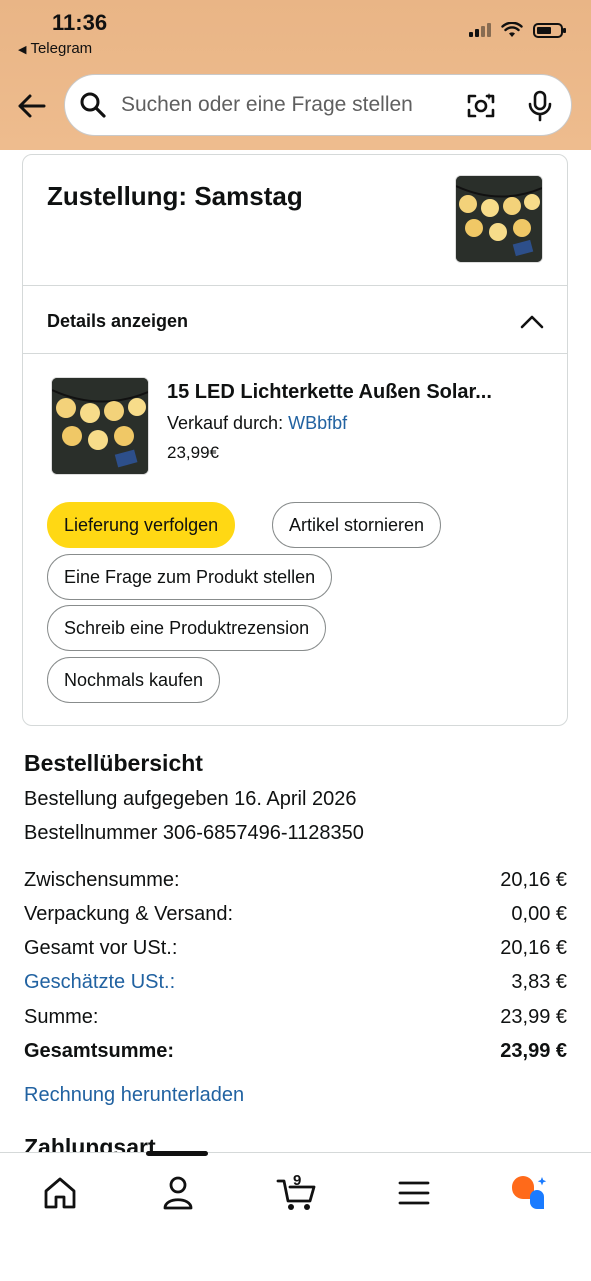  Describe the element at coordinates (22, 50) in the screenshot. I see `back-triangle-icon: ◀` at that location.